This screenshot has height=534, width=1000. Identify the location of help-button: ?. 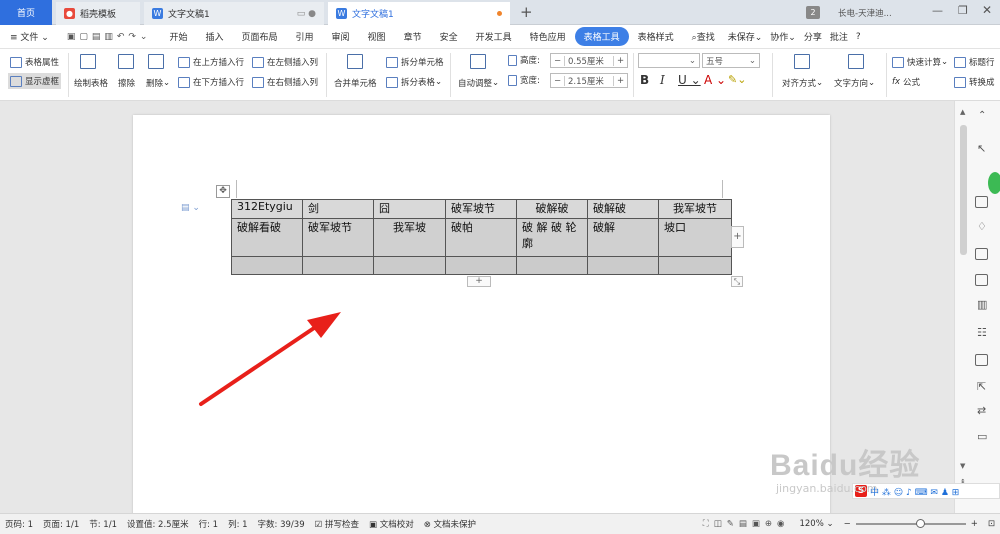
(858, 37).